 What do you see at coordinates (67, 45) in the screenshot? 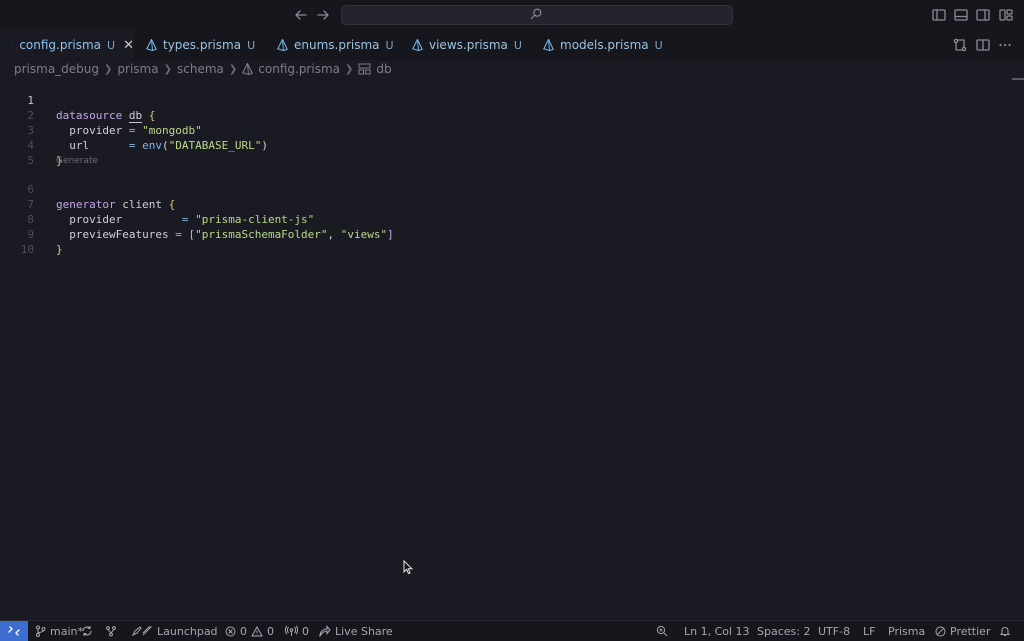
I see `tab-config-prisma: config.prisma U ✕` at bounding box center [67, 45].